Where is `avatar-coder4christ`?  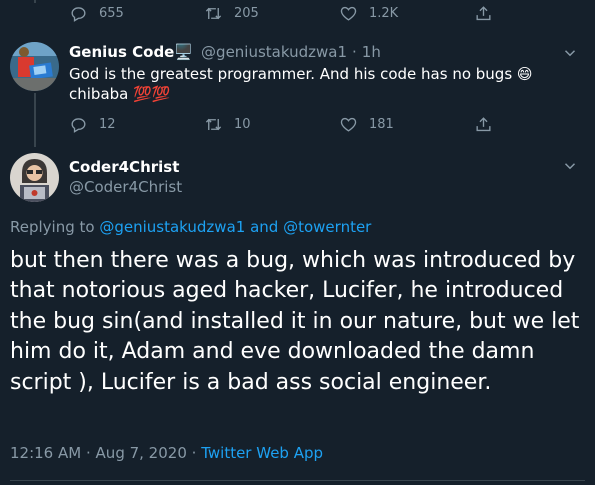
avatar-coder4christ is located at coordinates (34, 177).